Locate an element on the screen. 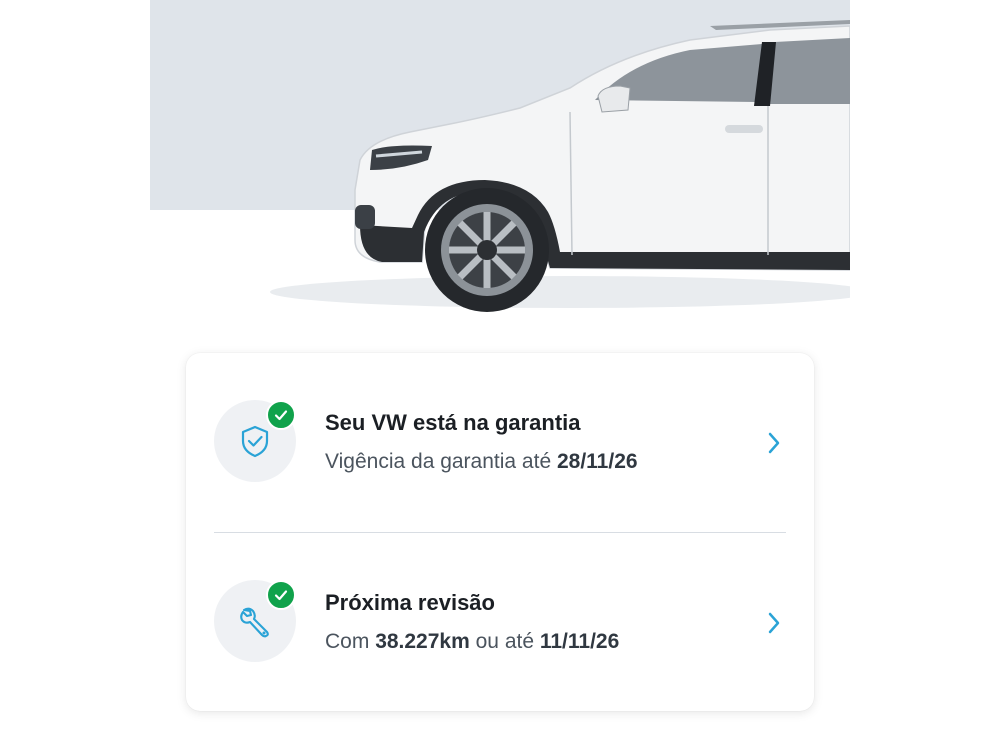  warranty-subtitle: Vigência da garantia até 28/11/26 is located at coordinates (481, 462).